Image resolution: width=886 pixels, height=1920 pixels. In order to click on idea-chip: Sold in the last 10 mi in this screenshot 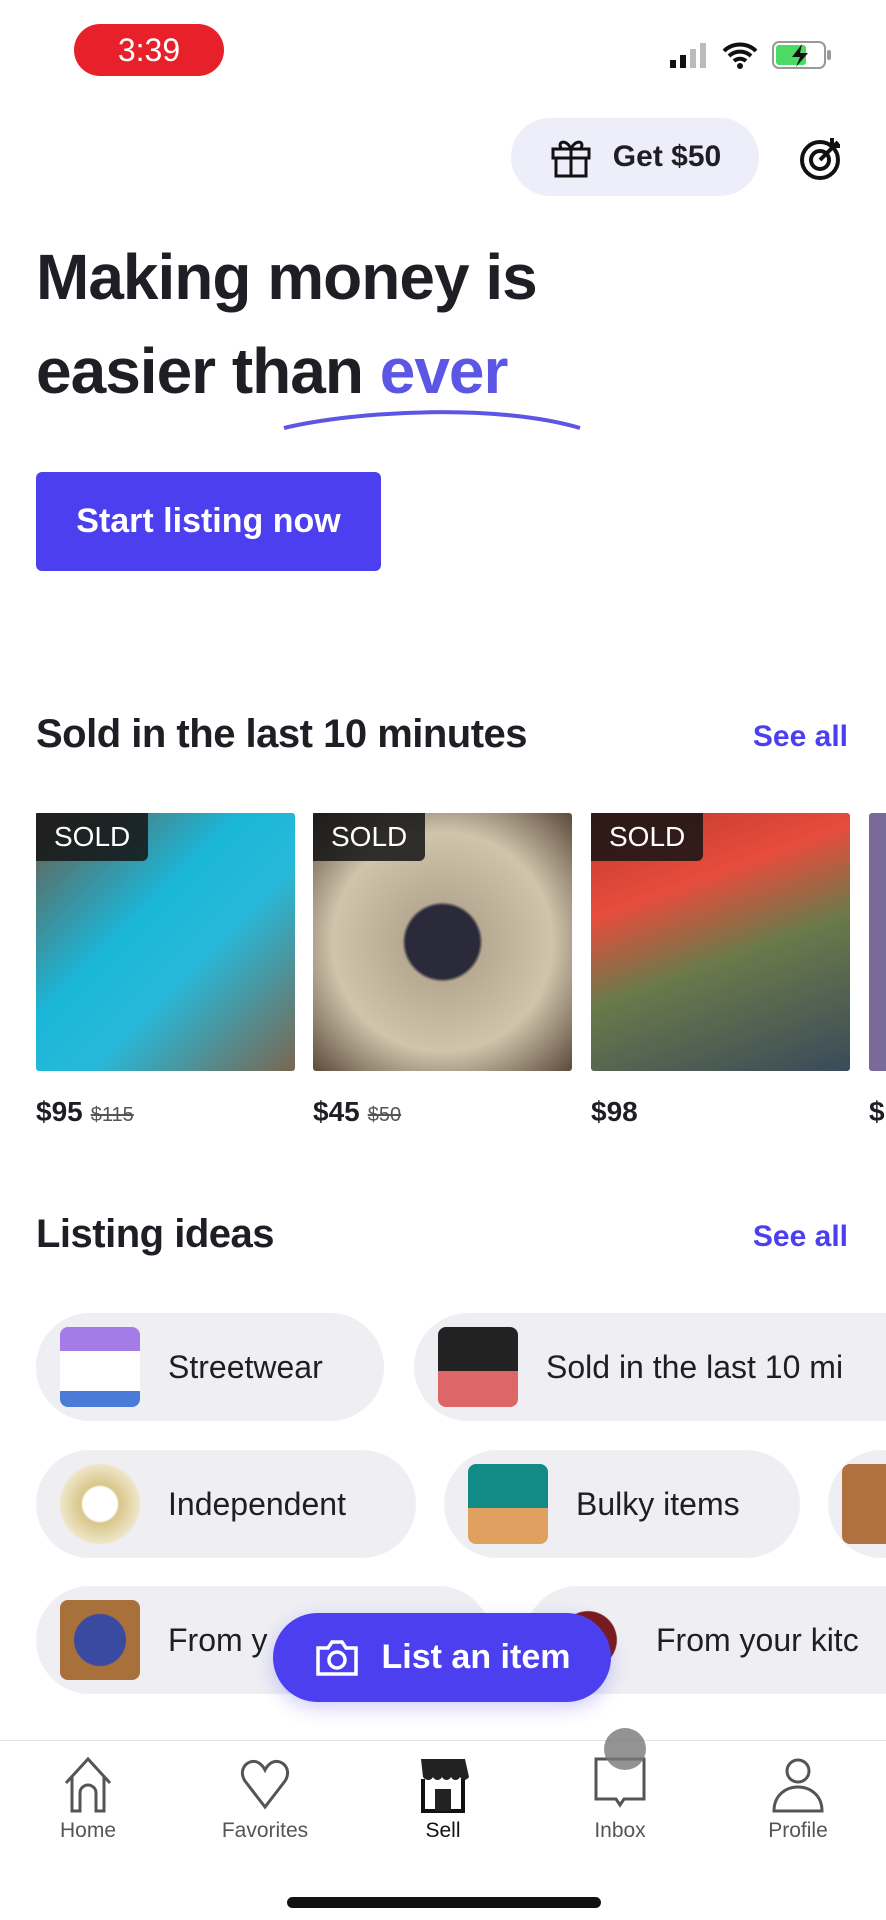, I will do `click(650, 1367)`.